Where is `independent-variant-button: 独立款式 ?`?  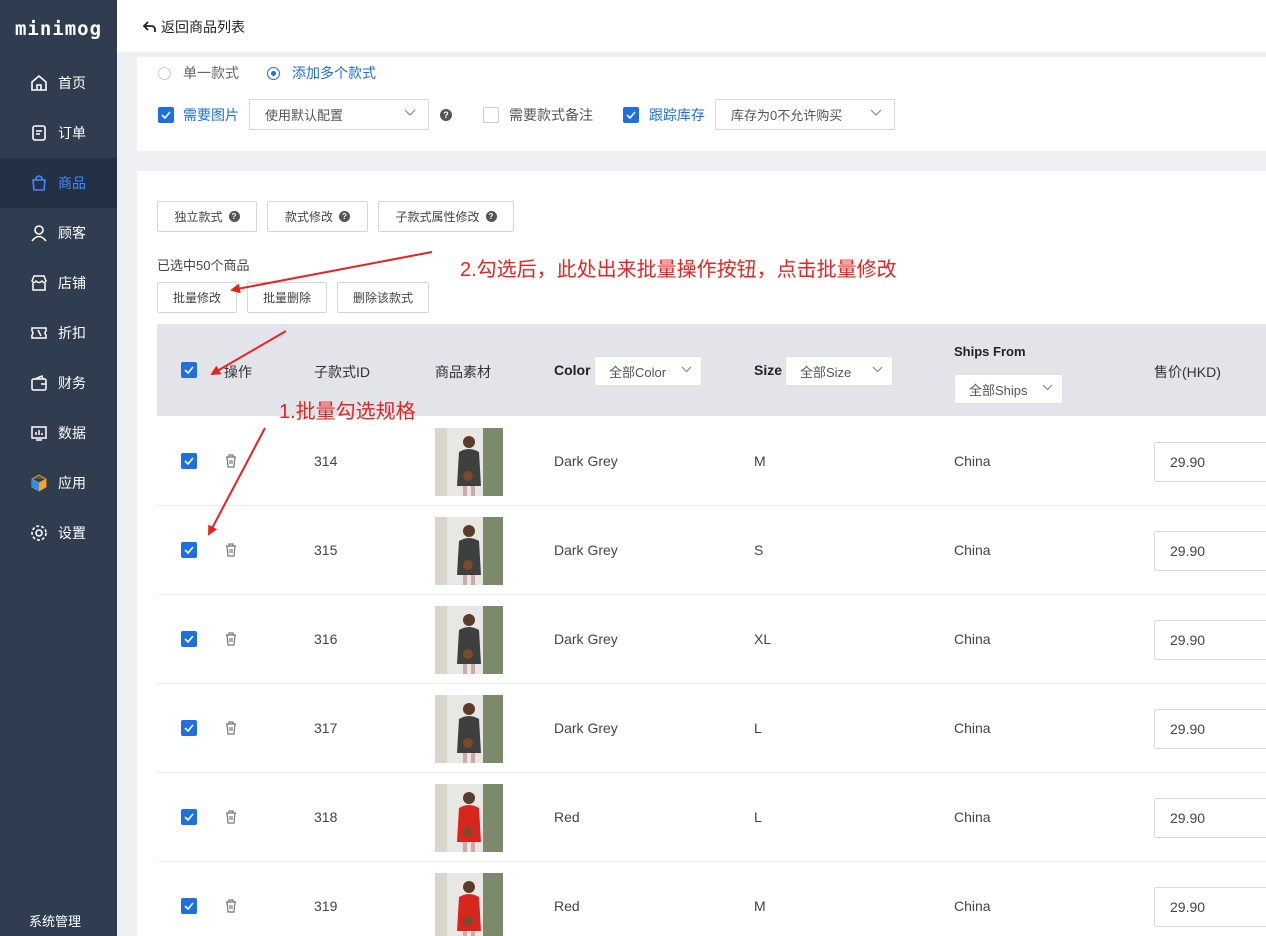
independent-variant-button: 独立款式 ? is located at coordinates (207, 216).